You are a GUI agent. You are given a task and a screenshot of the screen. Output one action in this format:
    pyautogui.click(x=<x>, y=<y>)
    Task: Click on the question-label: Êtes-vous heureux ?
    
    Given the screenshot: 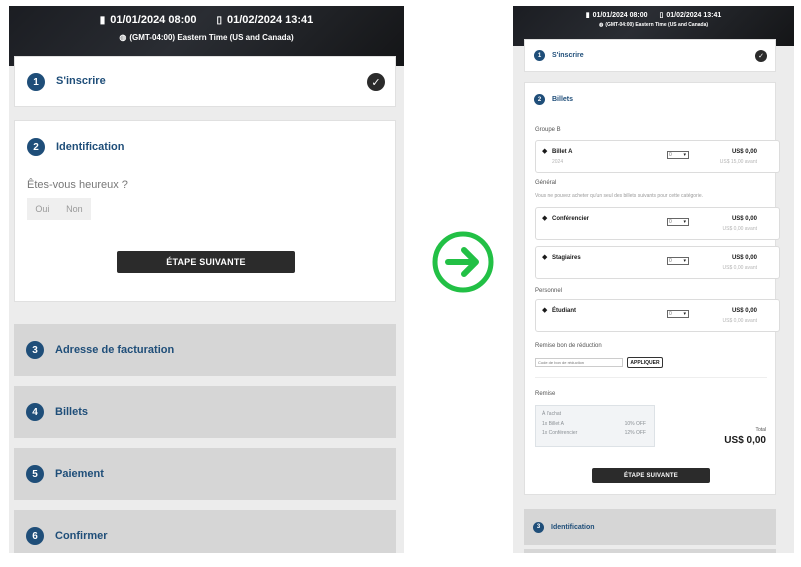 What is the action you would take?
    pyautogui.click(x=77, y=185)
    